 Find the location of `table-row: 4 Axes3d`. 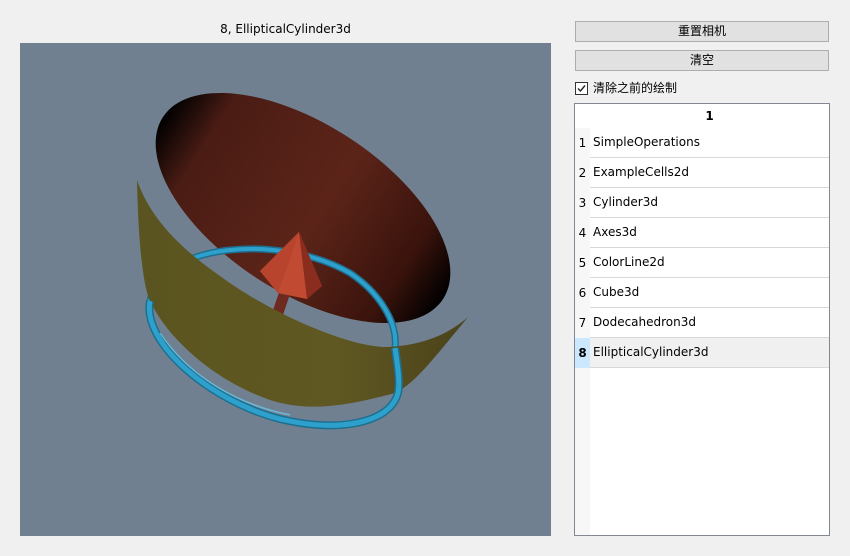

table-row: 4 Axes3d is located at coordinates (702, 233).